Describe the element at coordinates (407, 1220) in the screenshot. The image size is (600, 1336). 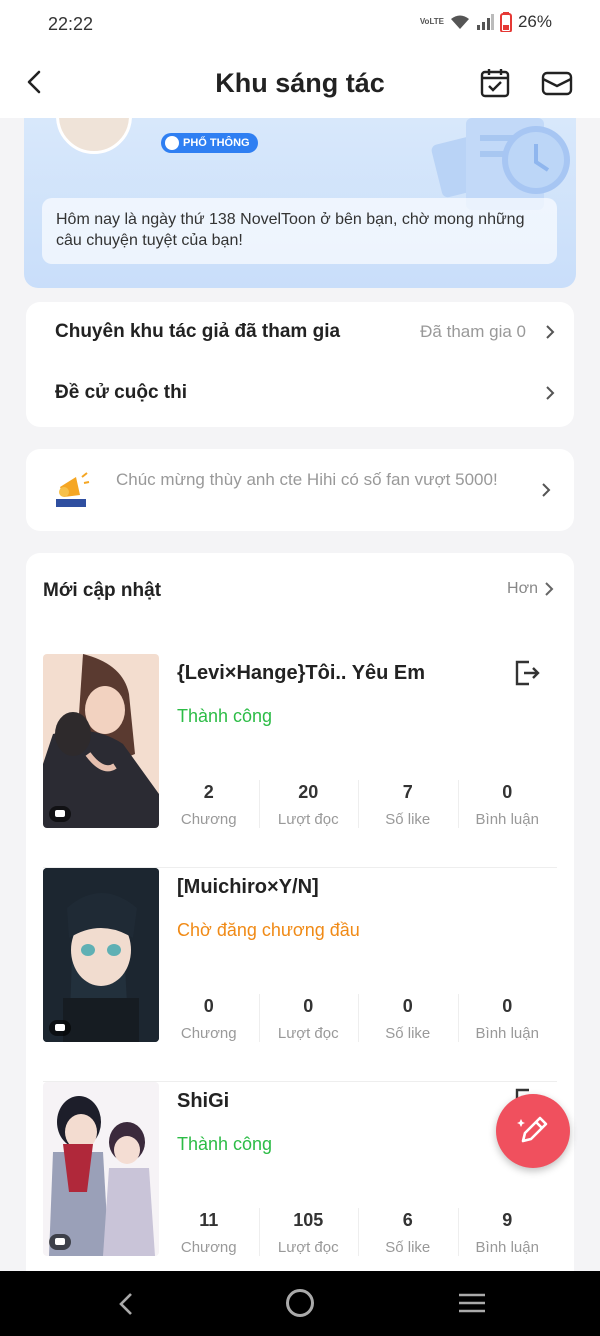
I see `stat-value: 6` at that location.